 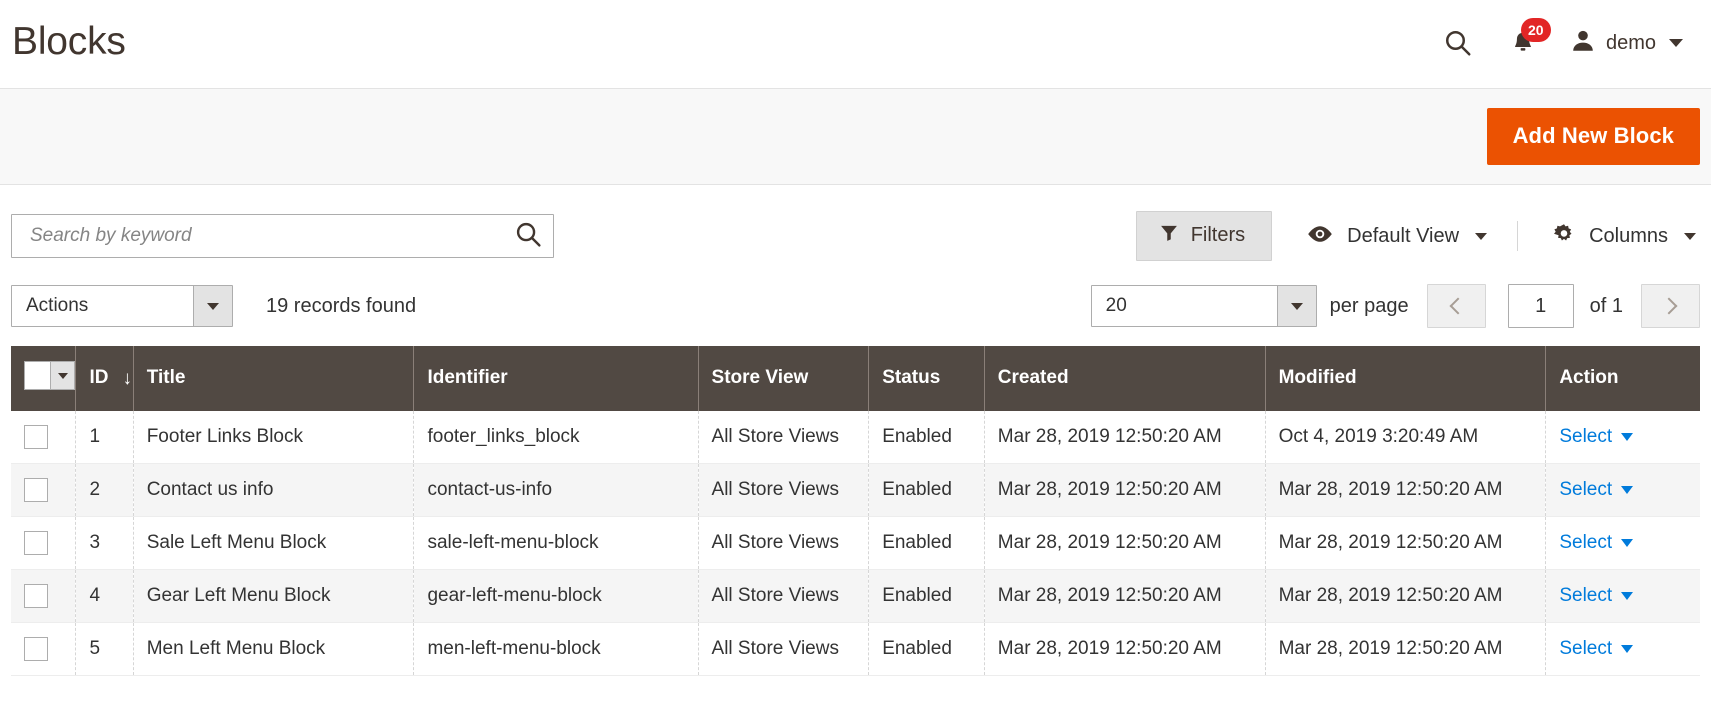 I want to click on column-header-id-label: ID, so click(x=99, y=377).